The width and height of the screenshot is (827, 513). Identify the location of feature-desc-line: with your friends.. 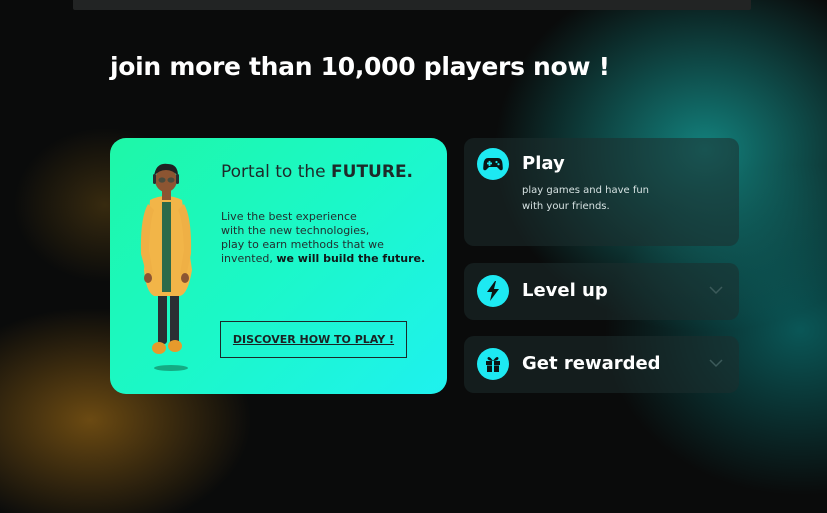
(566, 206).